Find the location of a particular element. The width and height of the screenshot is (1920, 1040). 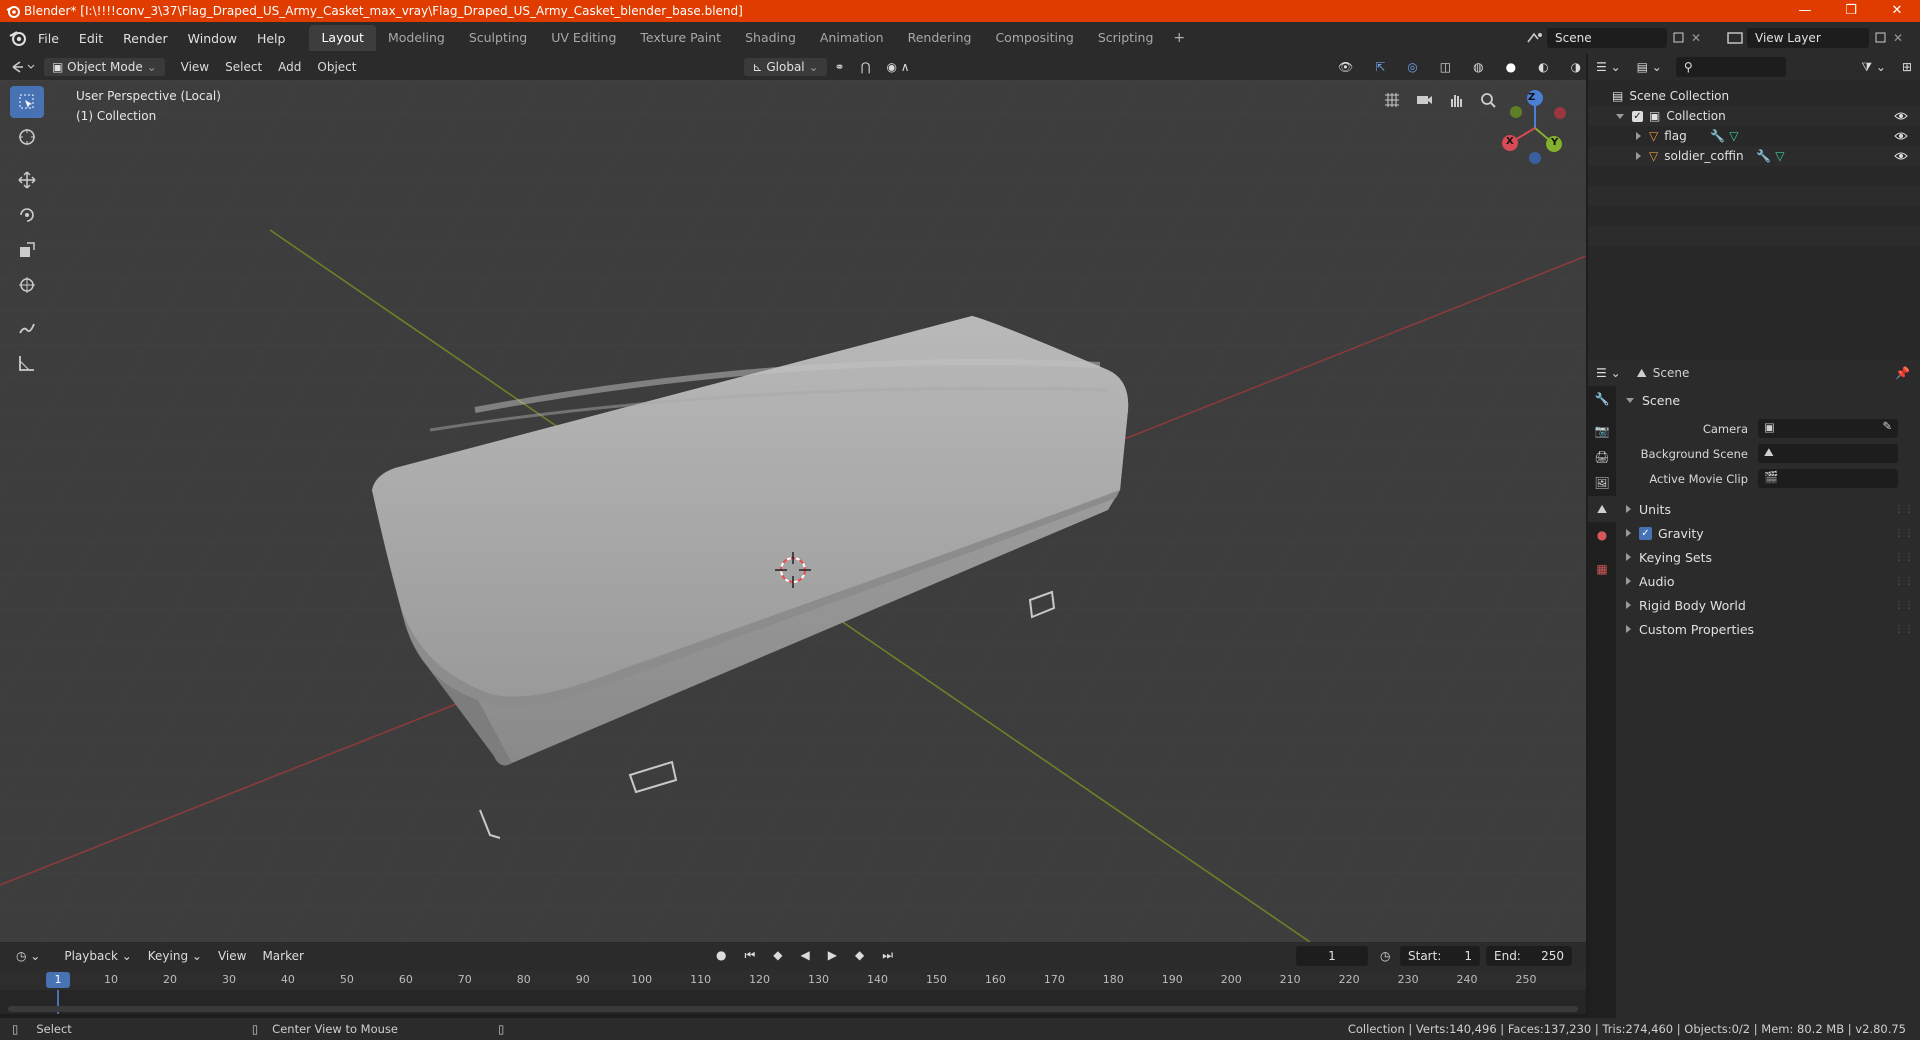

add-workspace-button: + is located at coordinates (1179, 38).